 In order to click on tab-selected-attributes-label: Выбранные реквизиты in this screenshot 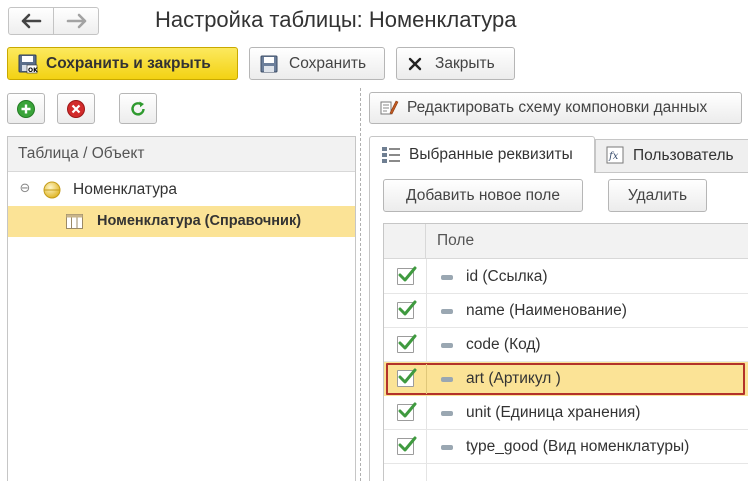, I will do `click(491, 154)`.